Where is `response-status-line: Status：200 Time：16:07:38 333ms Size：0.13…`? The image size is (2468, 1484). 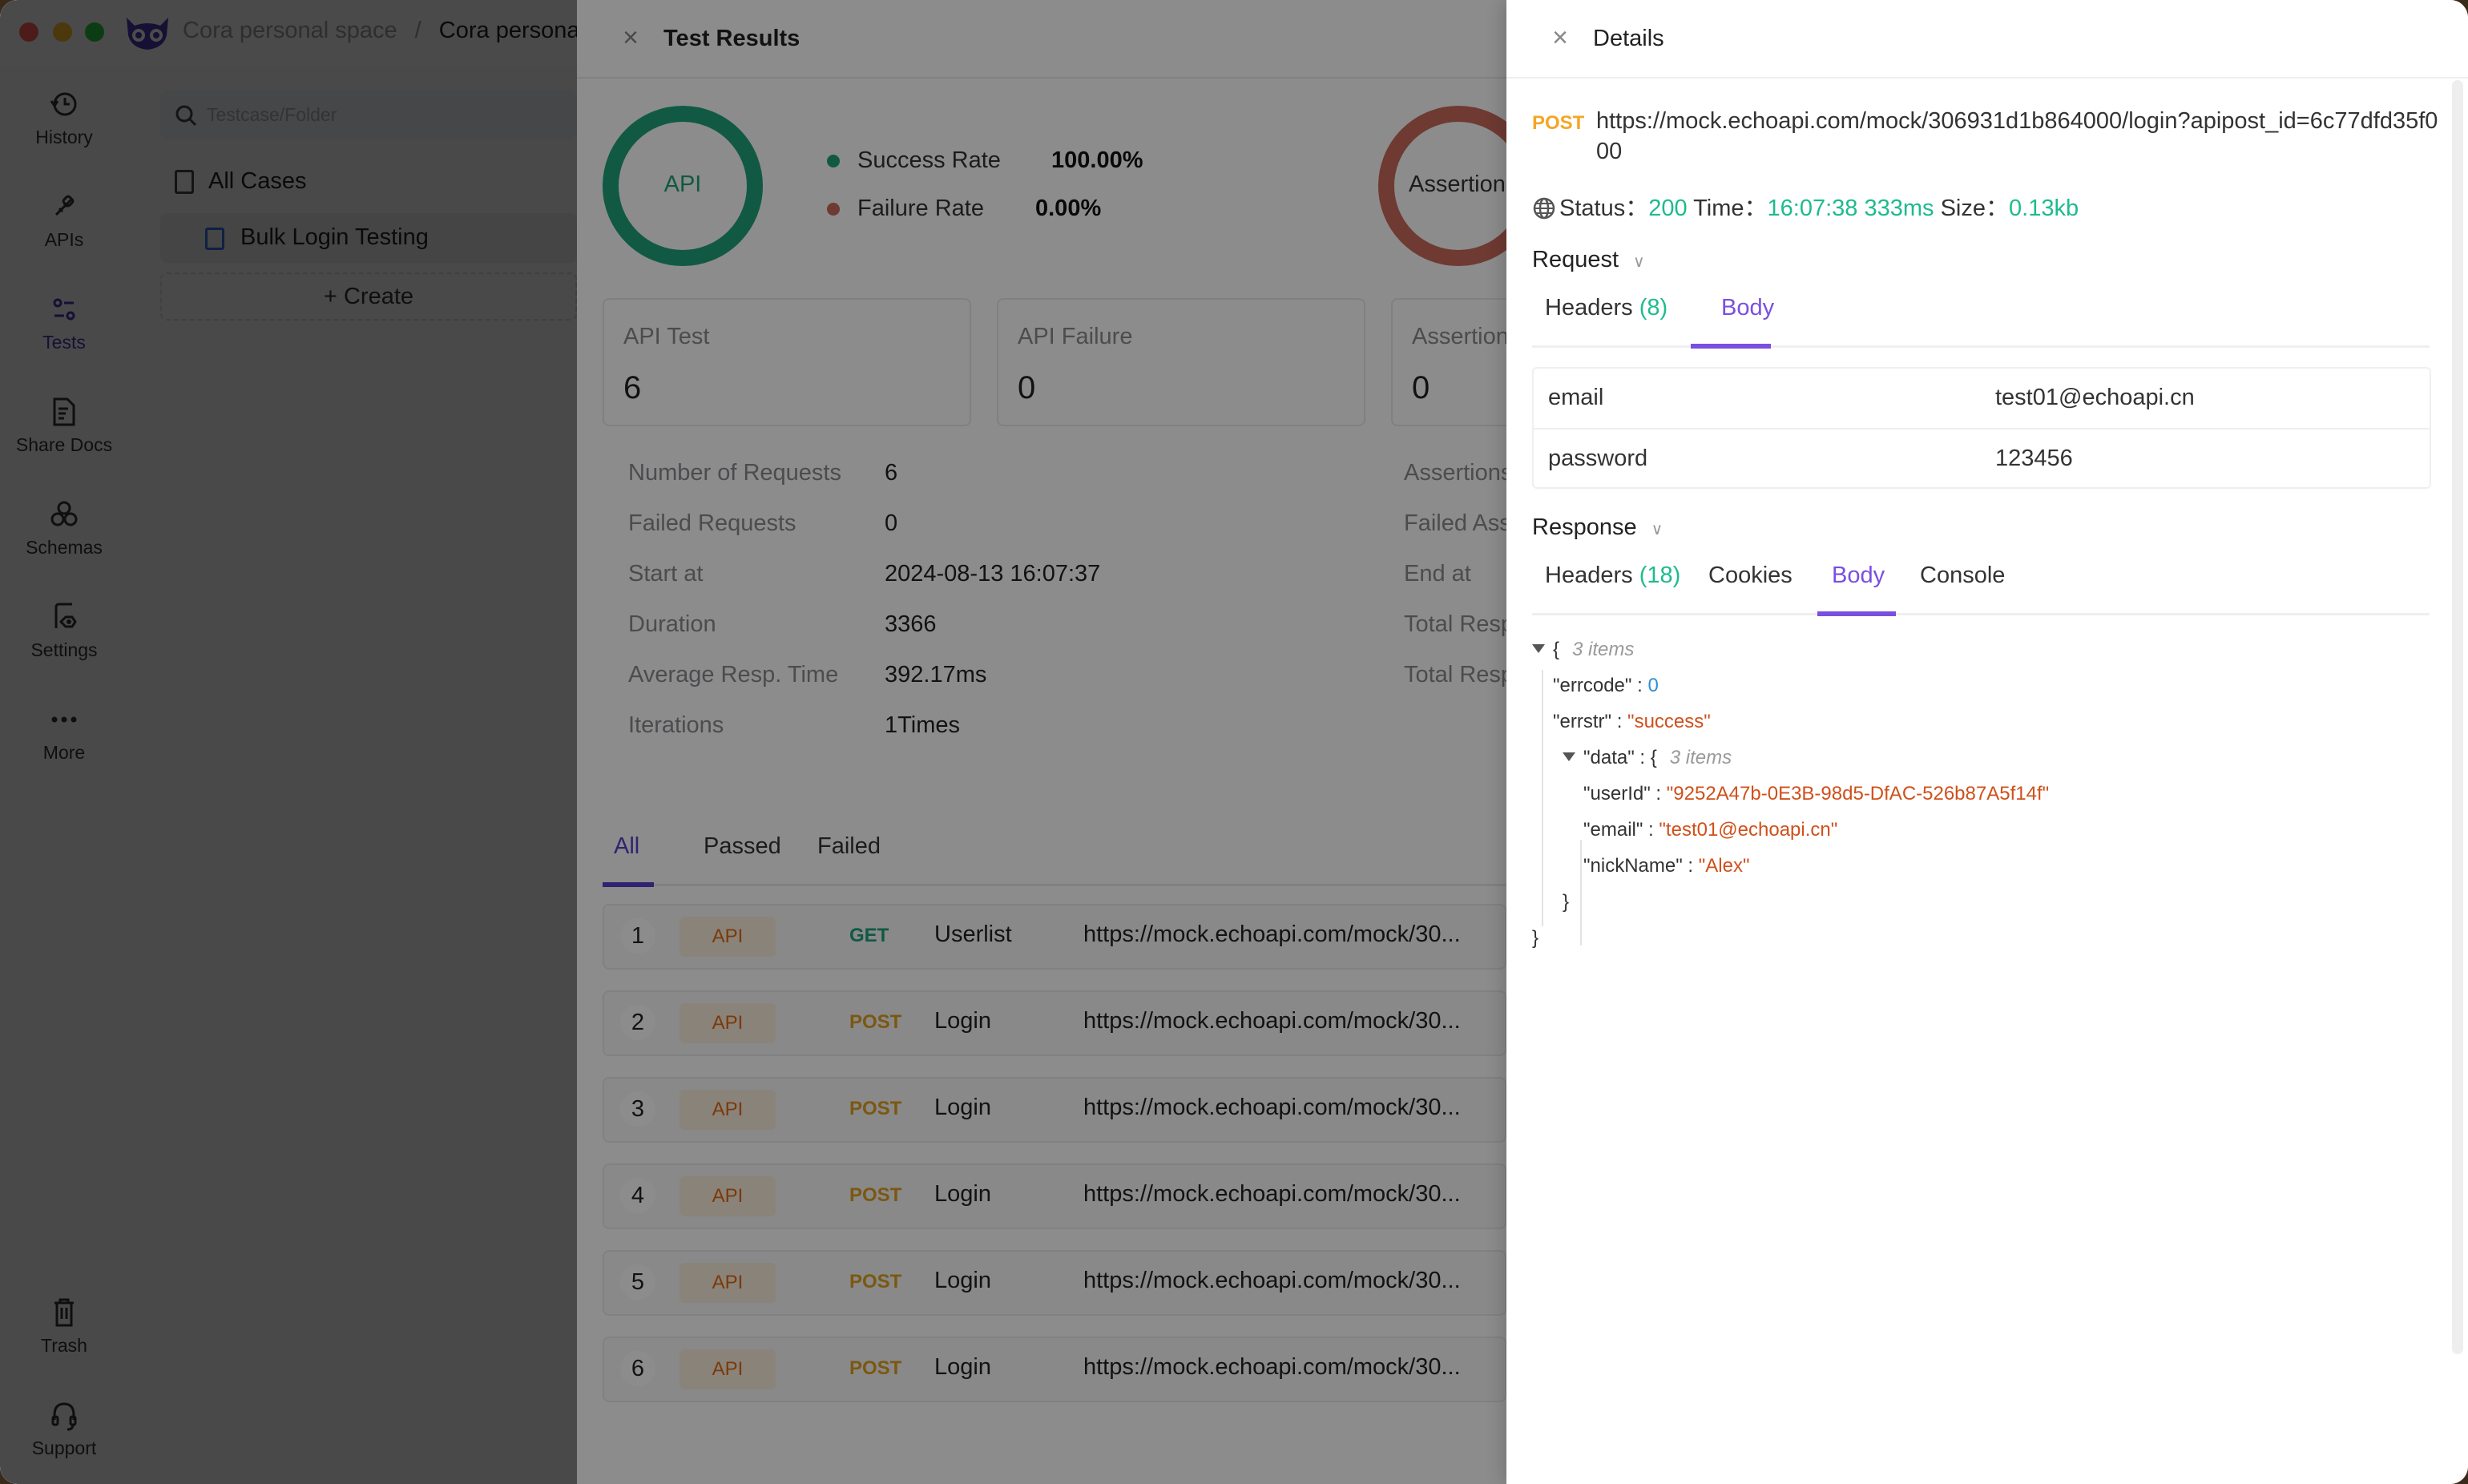 response-status-line: Status：200 Time：16:07:38 333ms Size：0.13… is located at coordinates (1805, 206).